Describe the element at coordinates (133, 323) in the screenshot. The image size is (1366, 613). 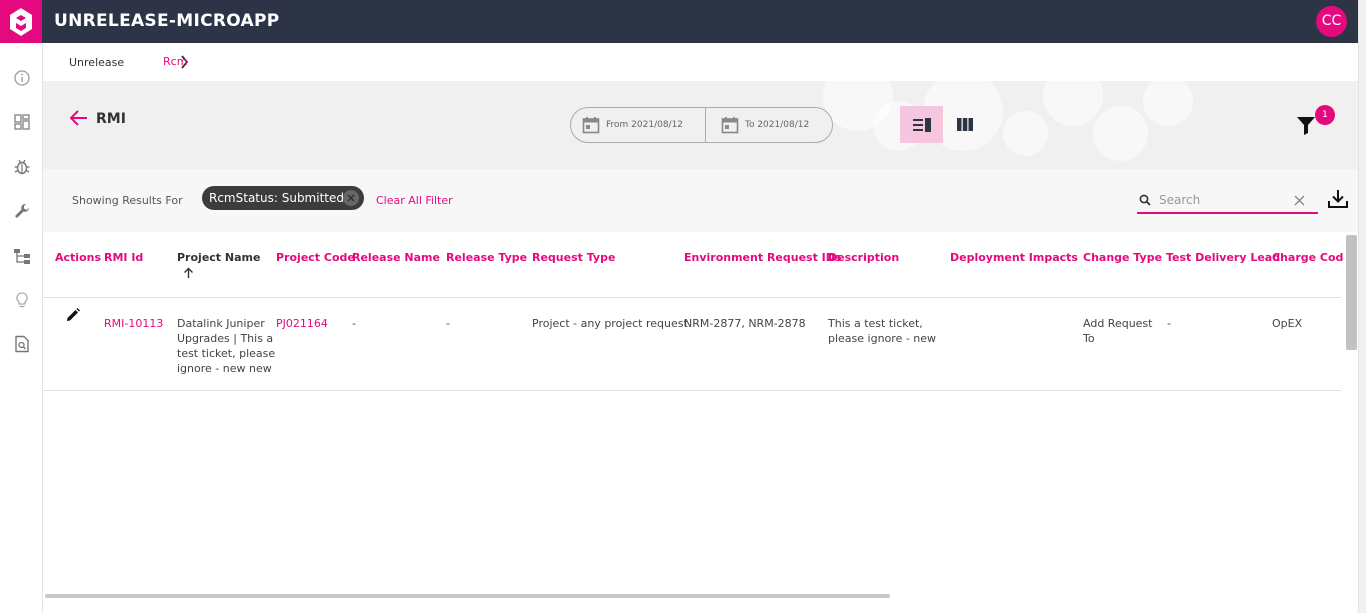
I see `cell-rmi-id: RMI-10113` at that location.